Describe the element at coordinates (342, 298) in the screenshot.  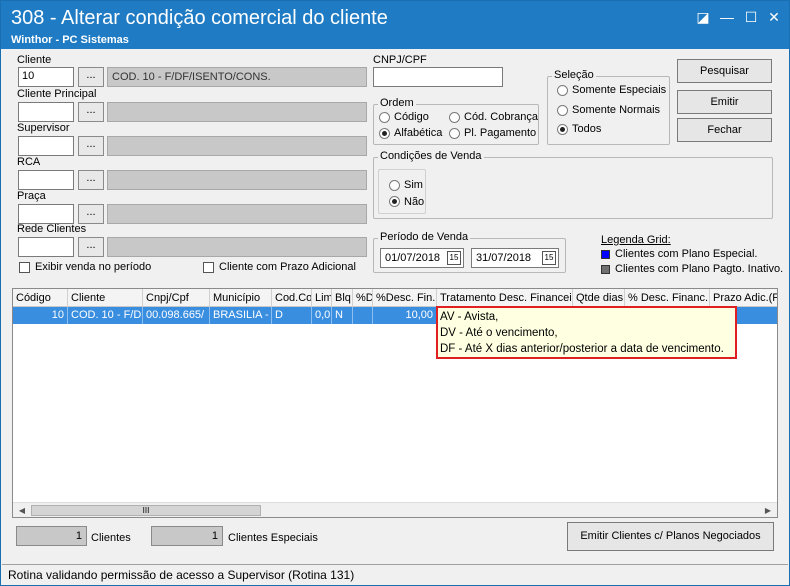
I see `grid-header-cell: Blq` at that location.